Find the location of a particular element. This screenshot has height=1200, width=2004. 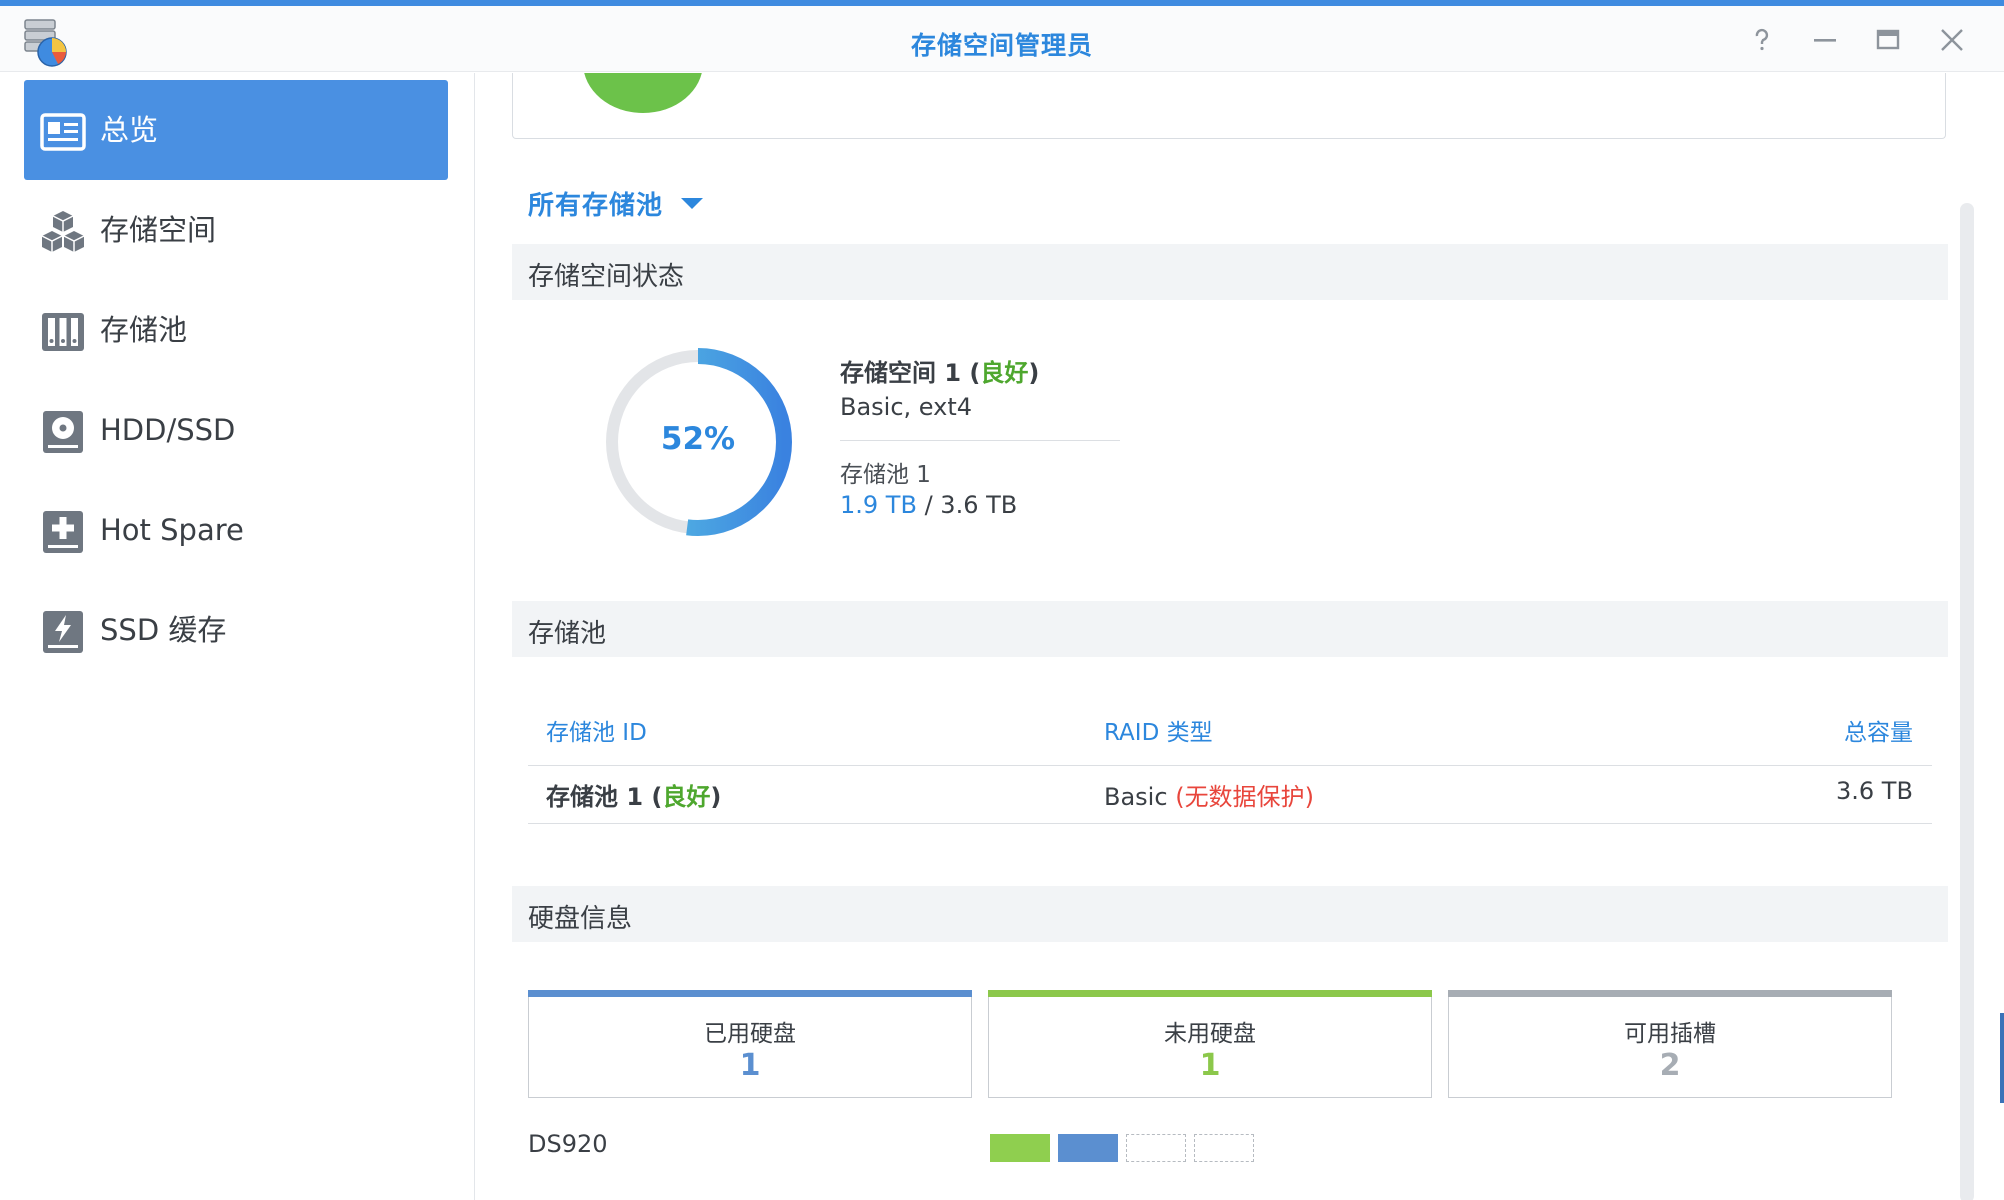

help-icon is located at coordinates (1762, 39).